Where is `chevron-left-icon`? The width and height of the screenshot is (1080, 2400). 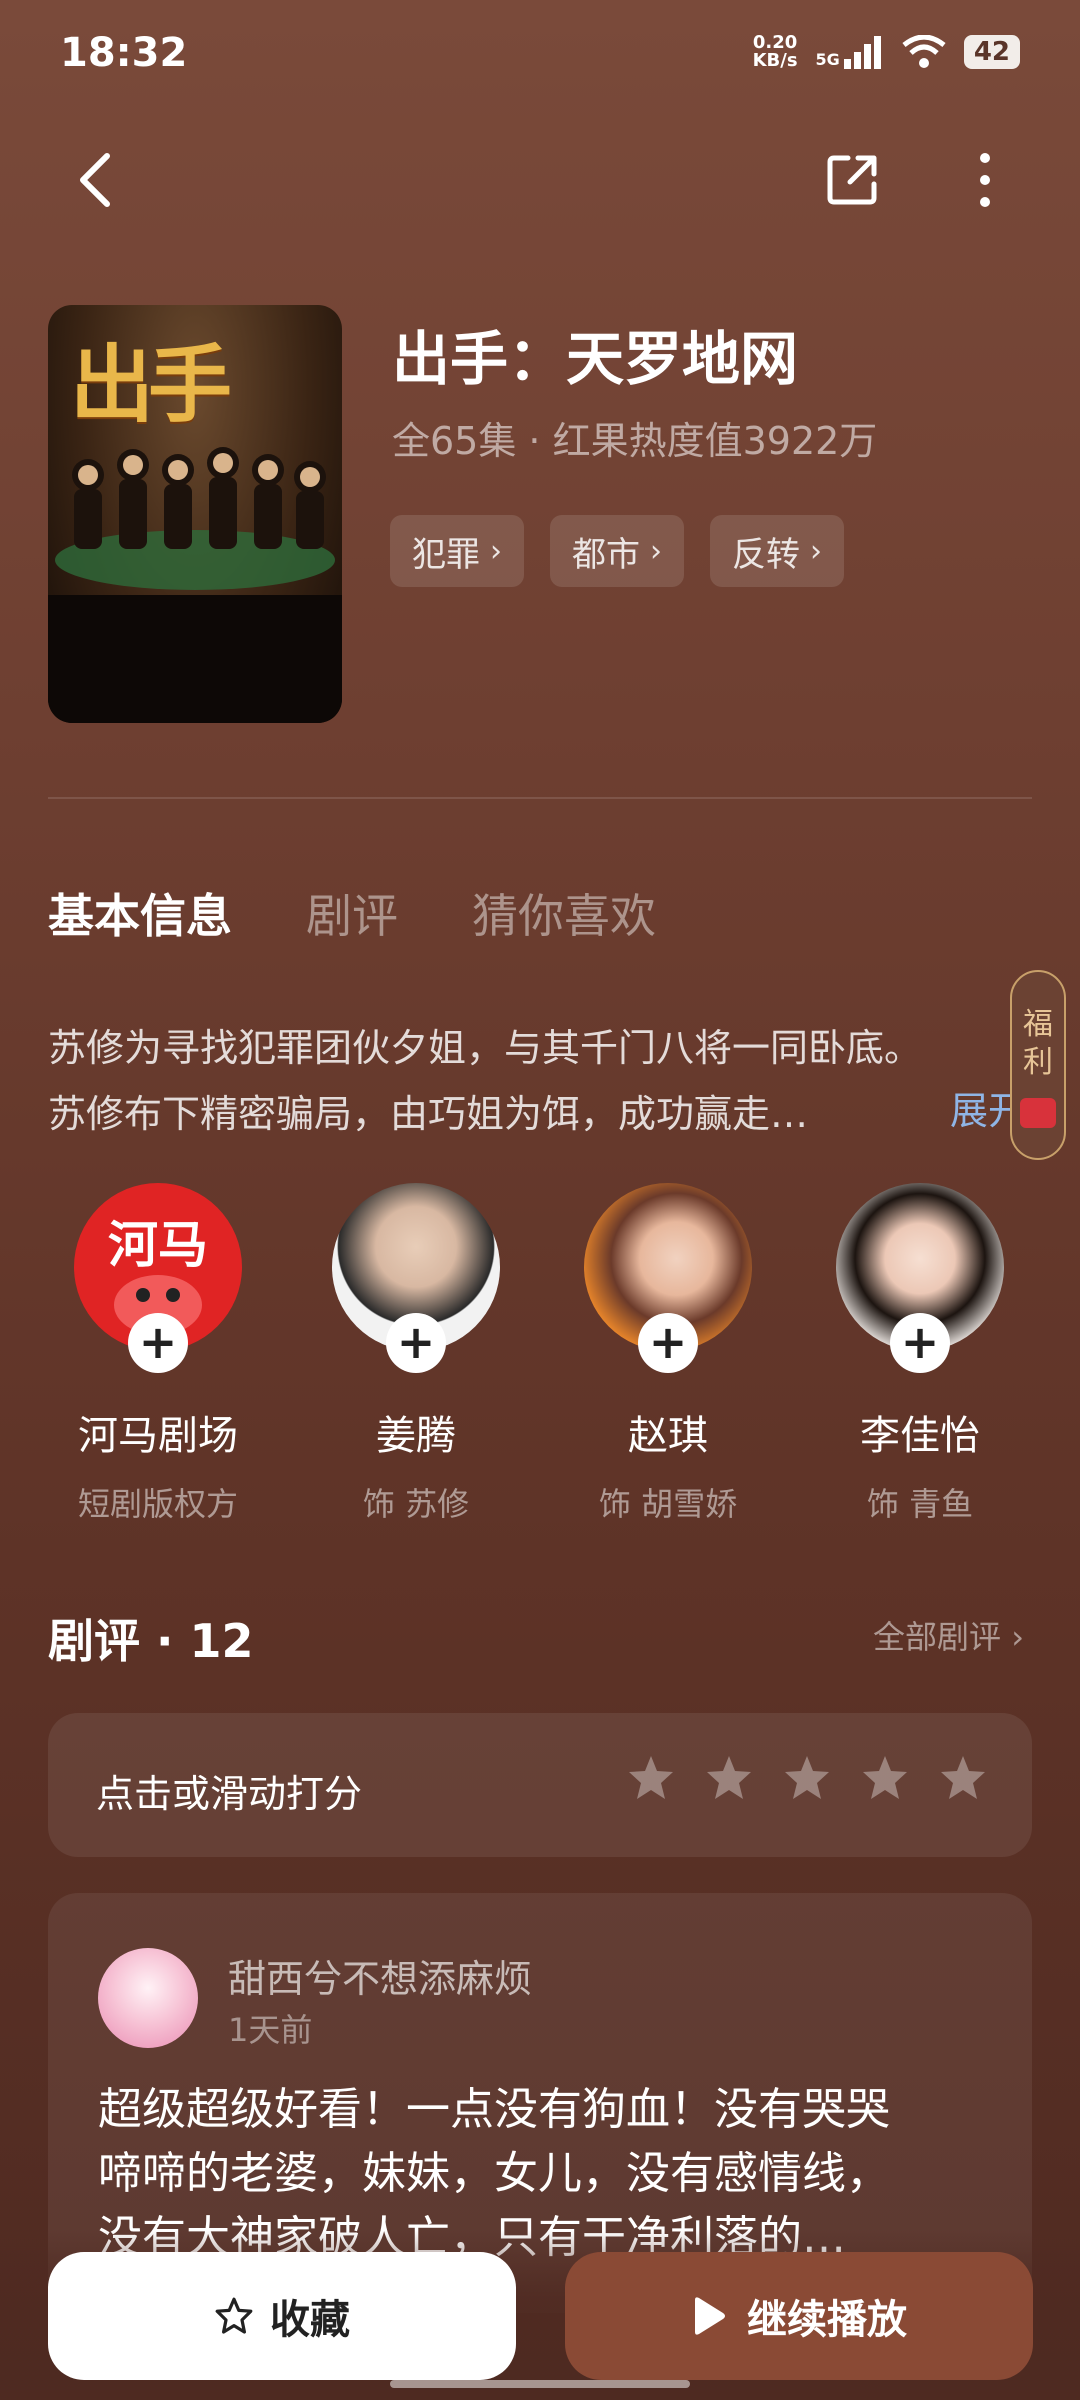
chevron-left-icon is located at coordinates (95, 180).